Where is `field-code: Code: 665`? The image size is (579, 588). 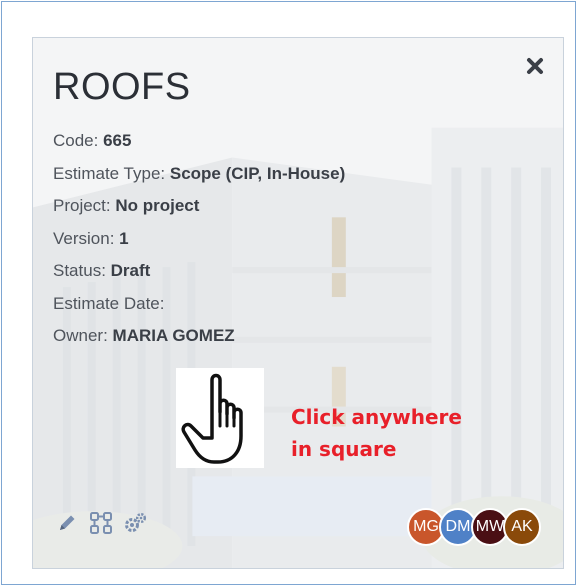 field-code: Code: 665 is located at coordinates (199, 141).